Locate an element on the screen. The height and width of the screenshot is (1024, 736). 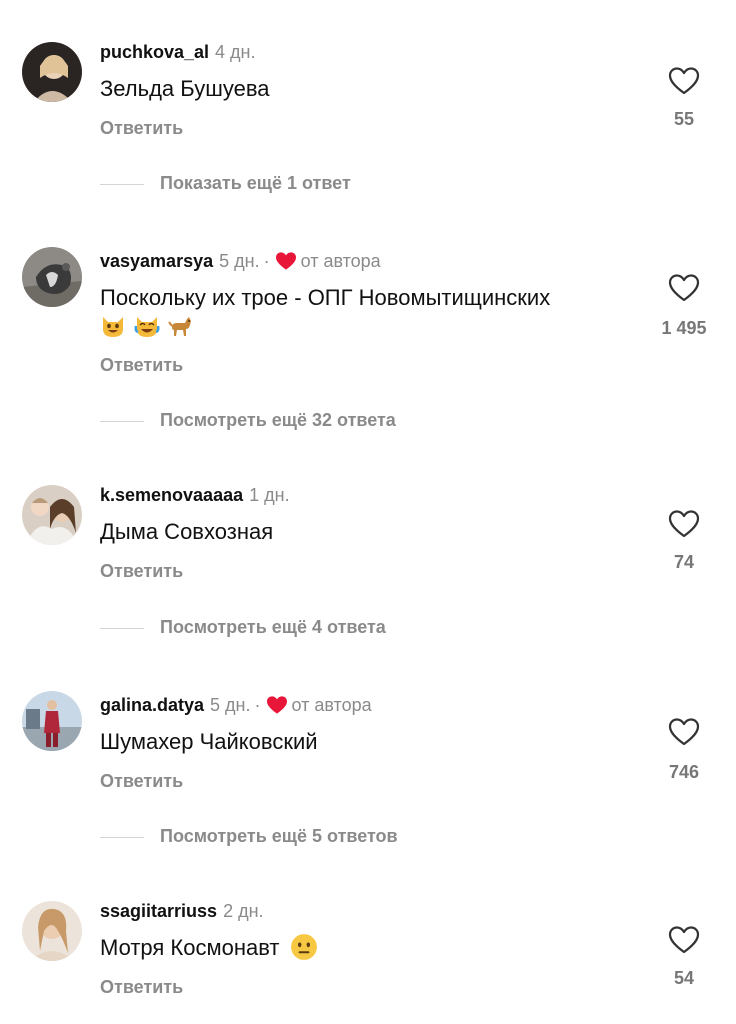
like-control: 746 is located at coordinates (684, 750).